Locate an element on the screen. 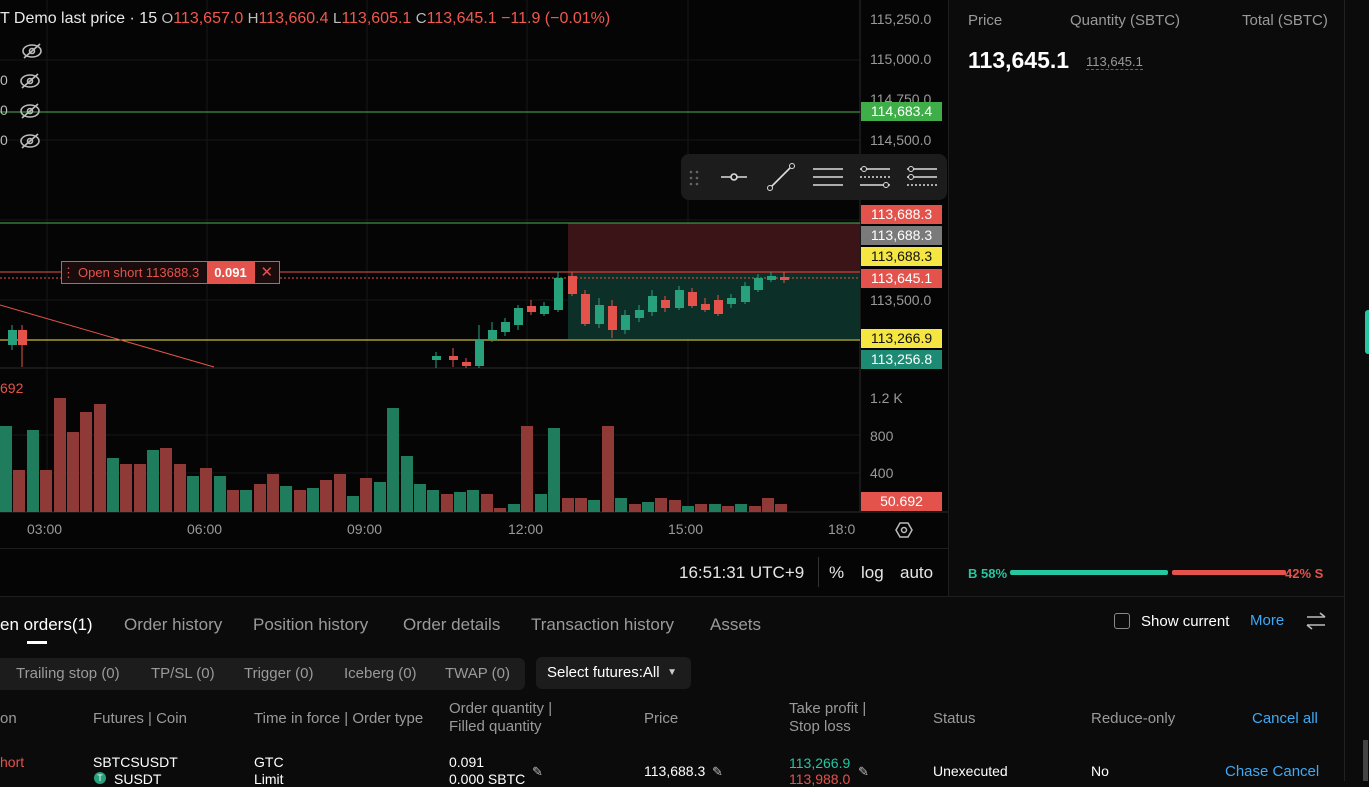 This screenshot has width=1369, height=787. drag-handle-icon is located at coordinates (695, 177).